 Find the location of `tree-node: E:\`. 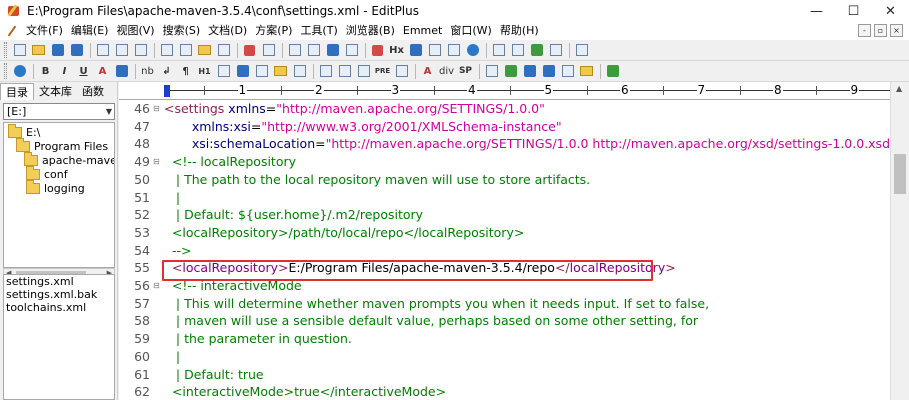

tree-node: E:\ is located at coordinates (24, 131).